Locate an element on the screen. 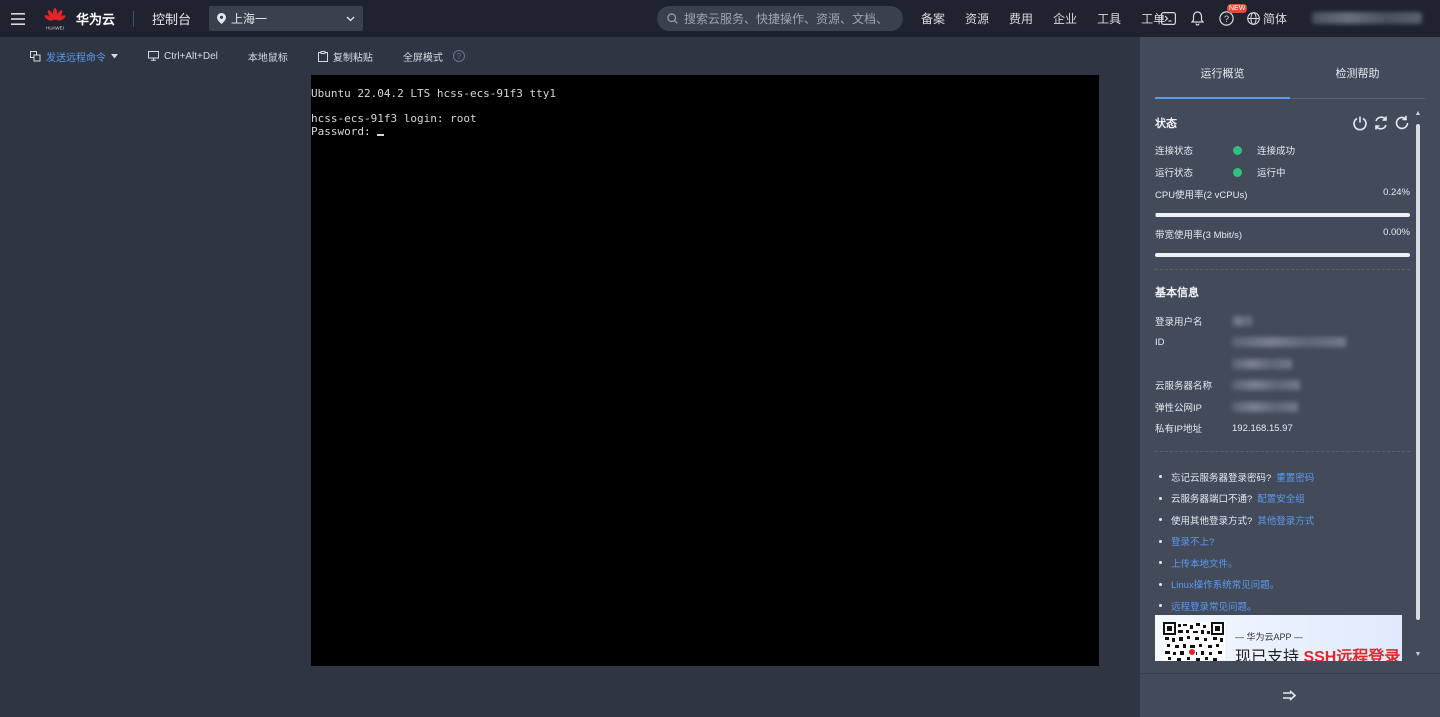 This screenshot has width=1440, height=717. list-item: Linux操作系统常见问题。 is located at coordinates (1282, 585).